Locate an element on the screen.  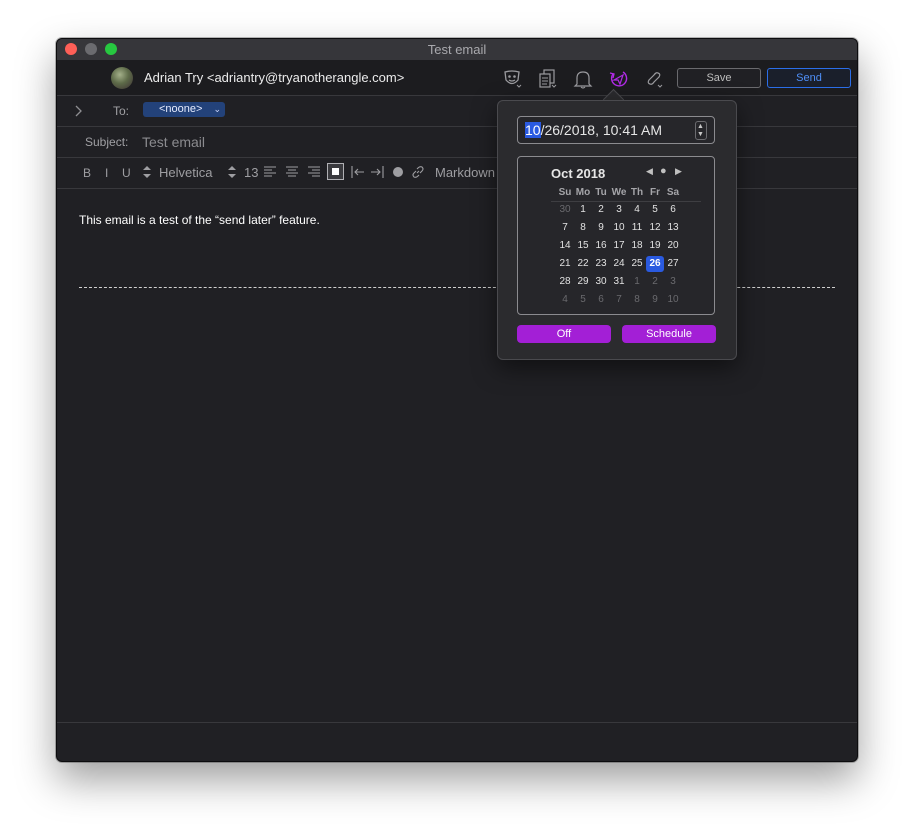
save-button: Save is located at coordinates (719, 78).